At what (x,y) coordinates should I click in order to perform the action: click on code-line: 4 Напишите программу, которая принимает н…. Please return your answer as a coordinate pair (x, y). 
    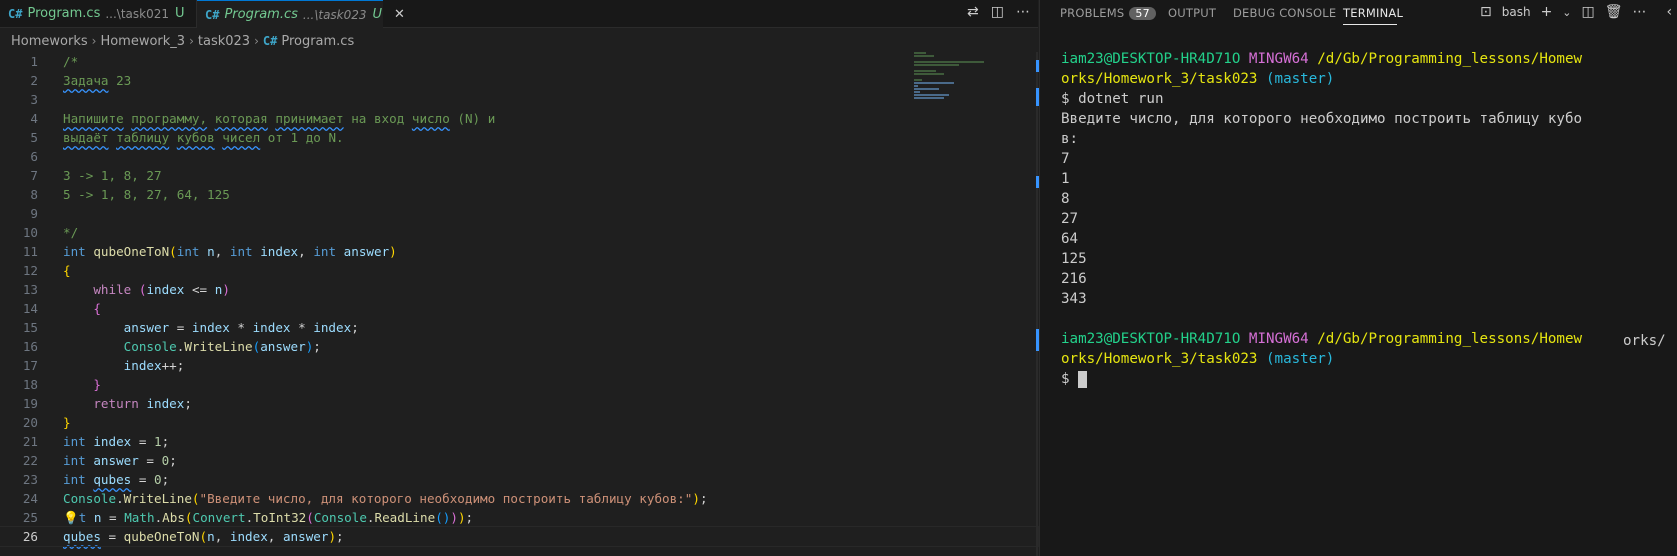
    Looking at the image, I should click on (519, 118).